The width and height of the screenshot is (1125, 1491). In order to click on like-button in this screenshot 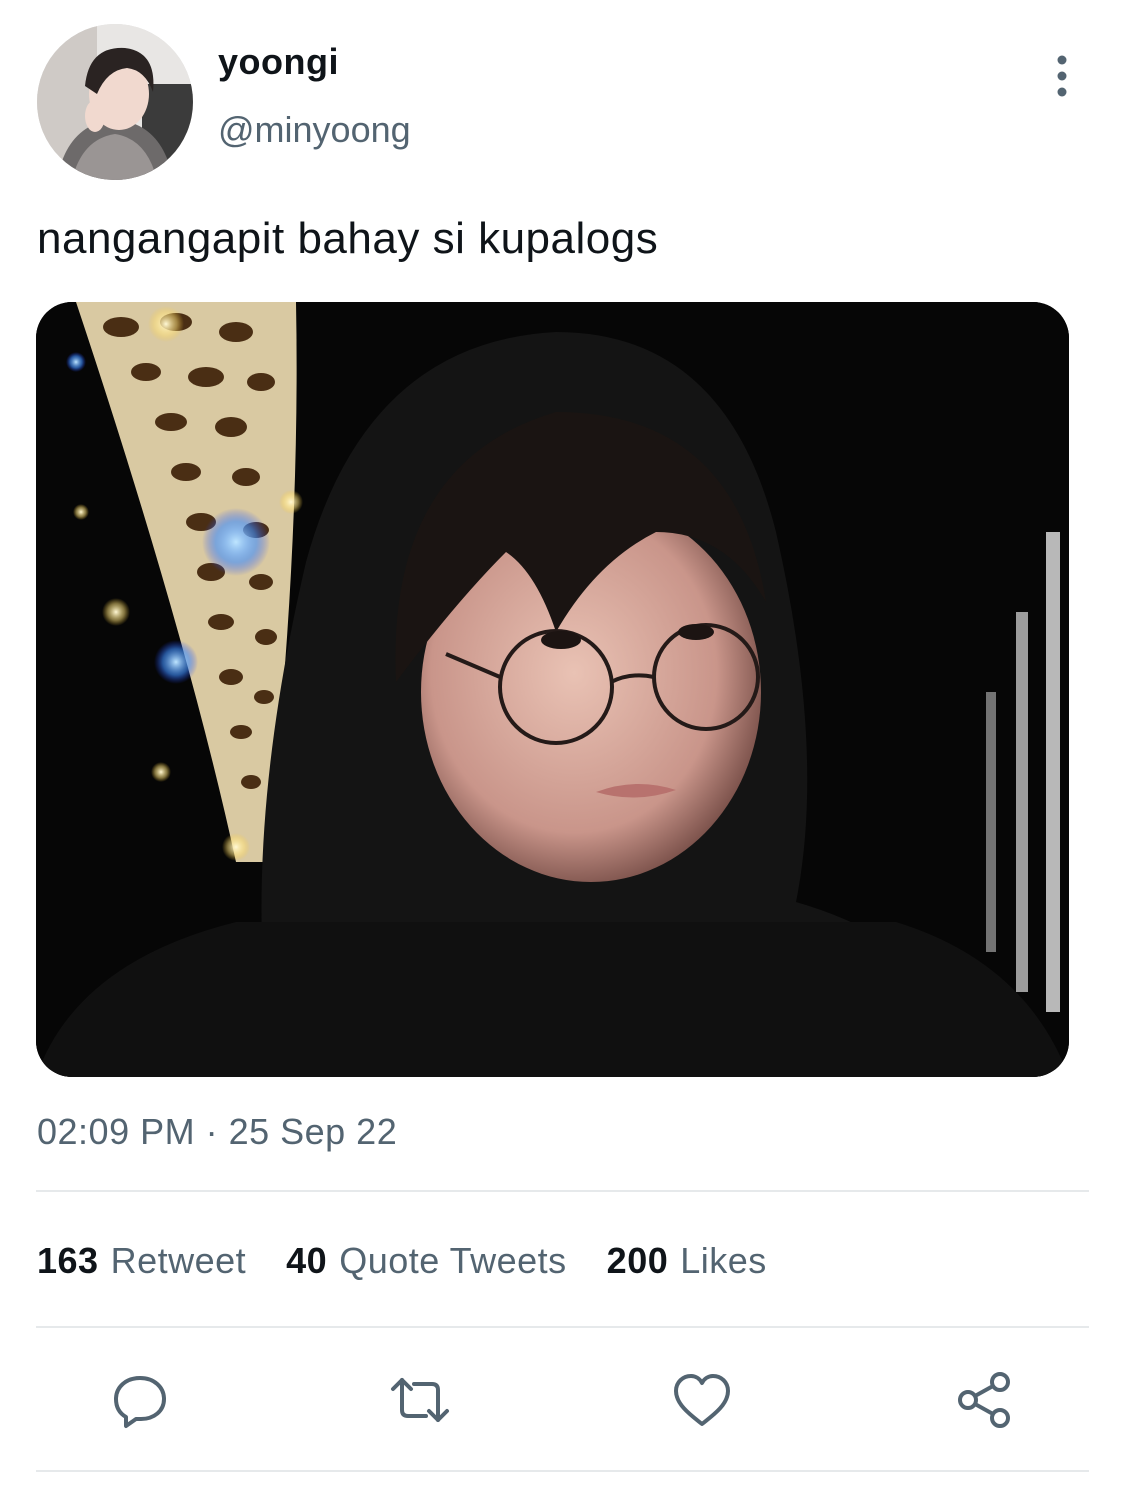, I will do `click(702, 1400)`.